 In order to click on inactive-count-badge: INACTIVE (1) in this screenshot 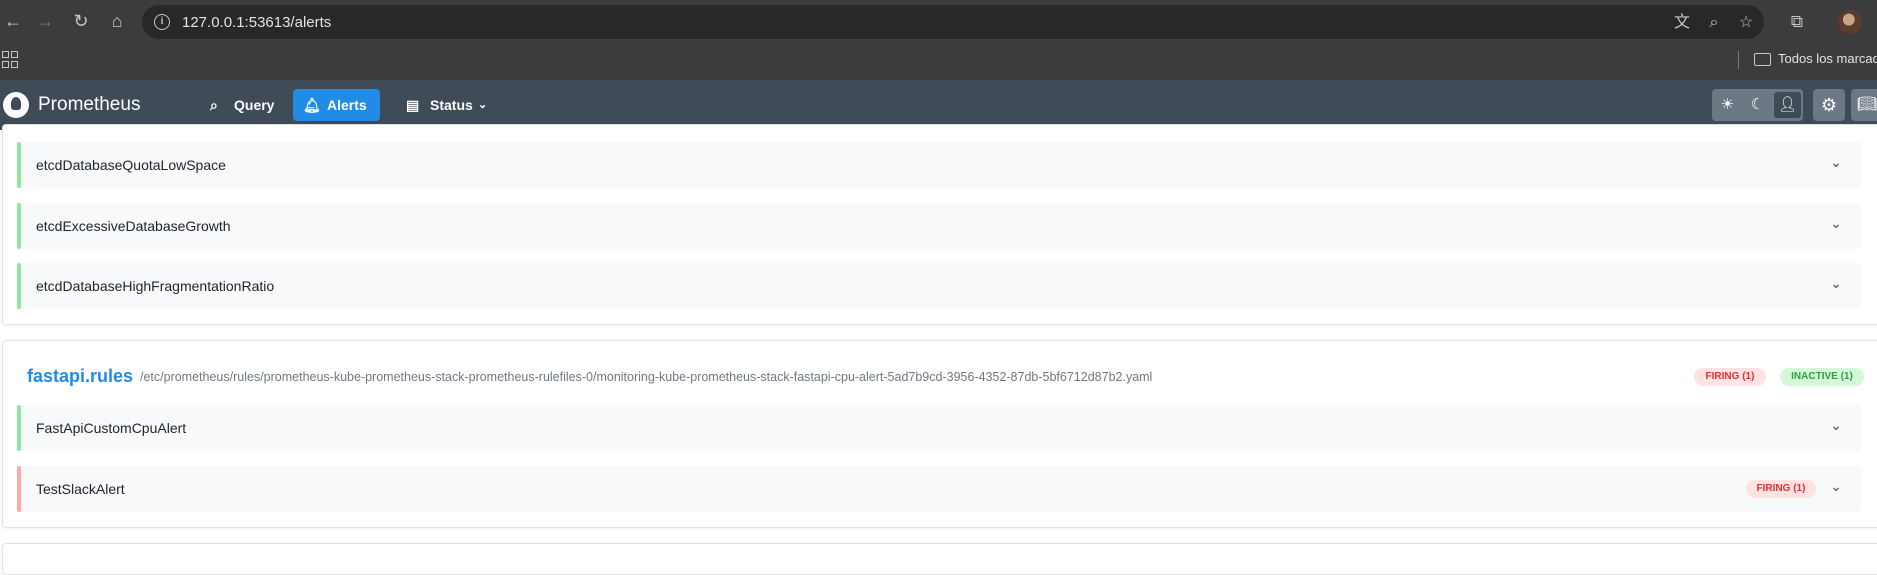, I will do `click(1822, 377)`.